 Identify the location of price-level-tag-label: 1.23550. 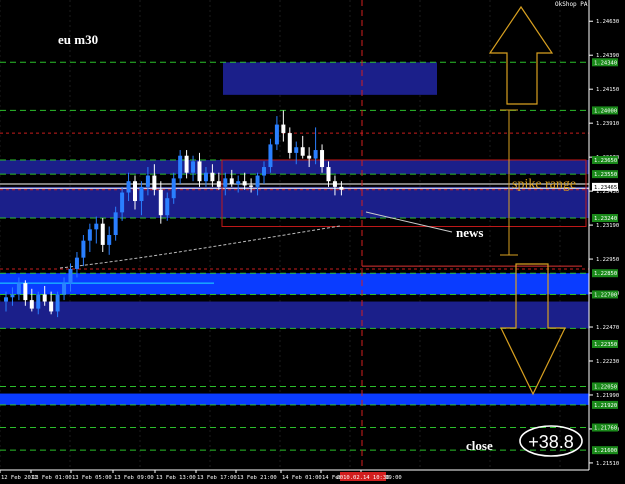
(605, 175).